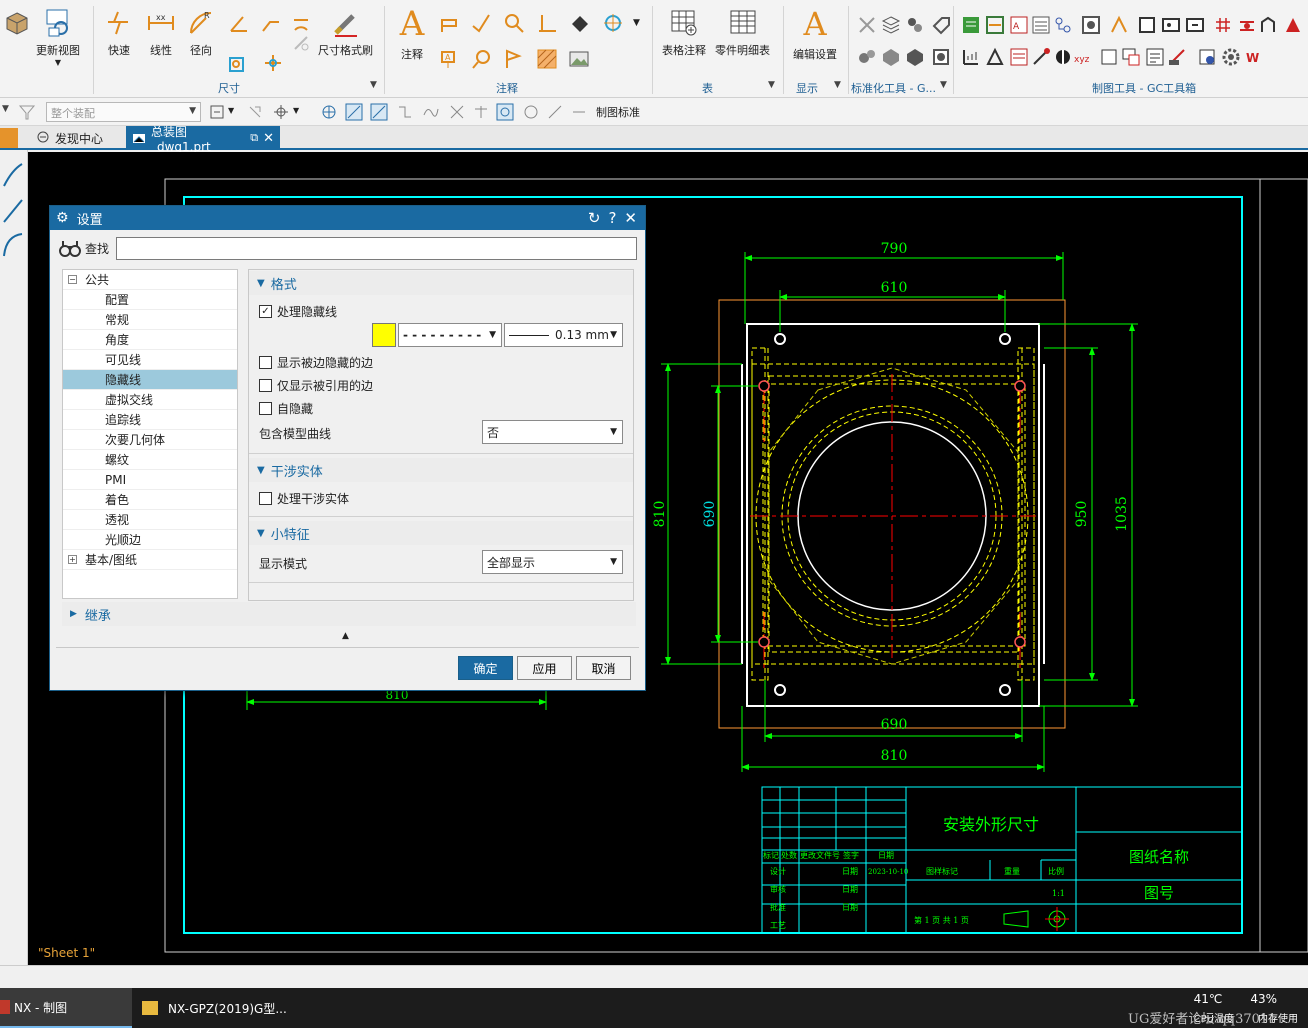  I want to click on xyz-icon: xyz, so click(1085, 57).